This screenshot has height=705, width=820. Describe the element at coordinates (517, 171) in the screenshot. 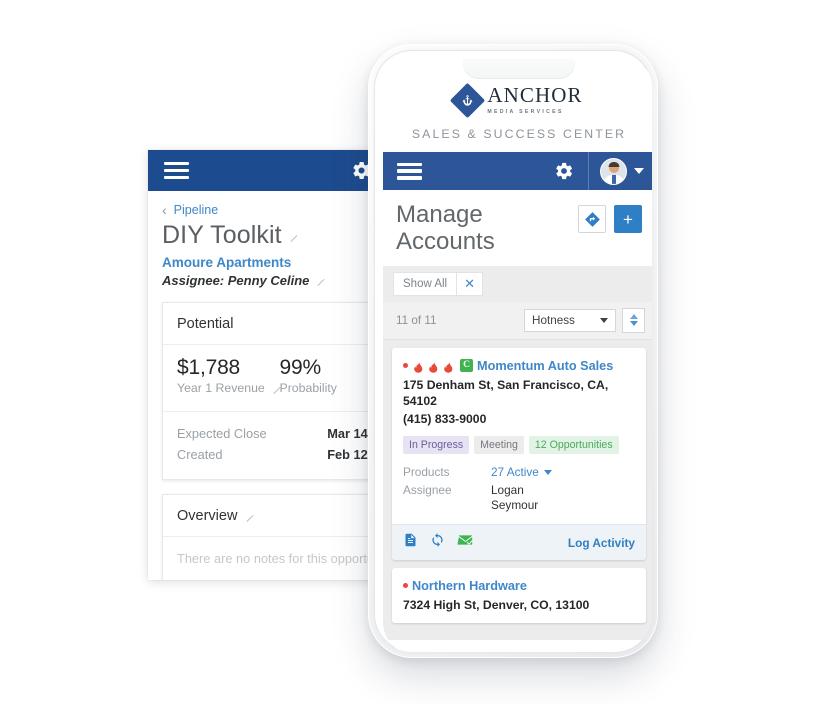

I see `app-navbar` at that location.